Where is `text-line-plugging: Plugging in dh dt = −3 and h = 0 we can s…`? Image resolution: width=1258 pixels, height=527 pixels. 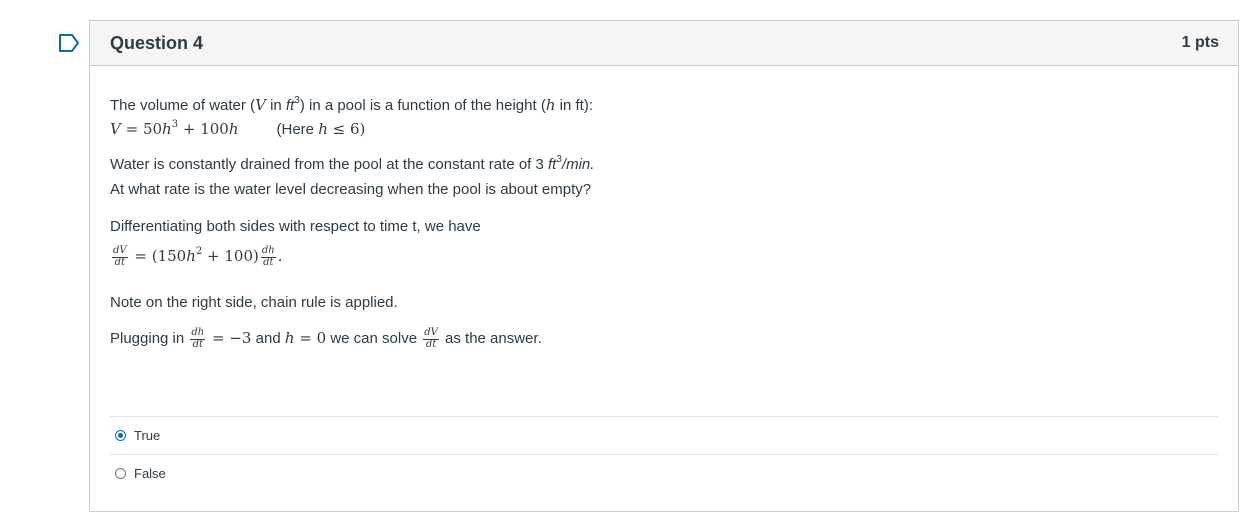
text-line-plugging: Plugging in dh dt = −3 and h = 0 we can s… is located at coordinates (326, 338).